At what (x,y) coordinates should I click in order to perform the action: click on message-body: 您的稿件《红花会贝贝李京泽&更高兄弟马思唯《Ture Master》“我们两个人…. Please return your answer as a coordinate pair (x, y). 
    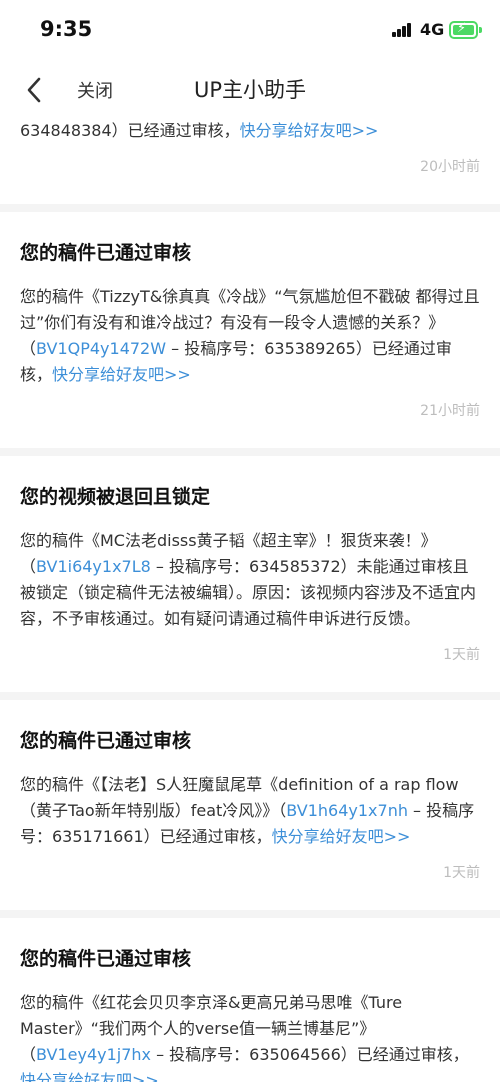
    Looking at the image, I should click on (250, 1036).